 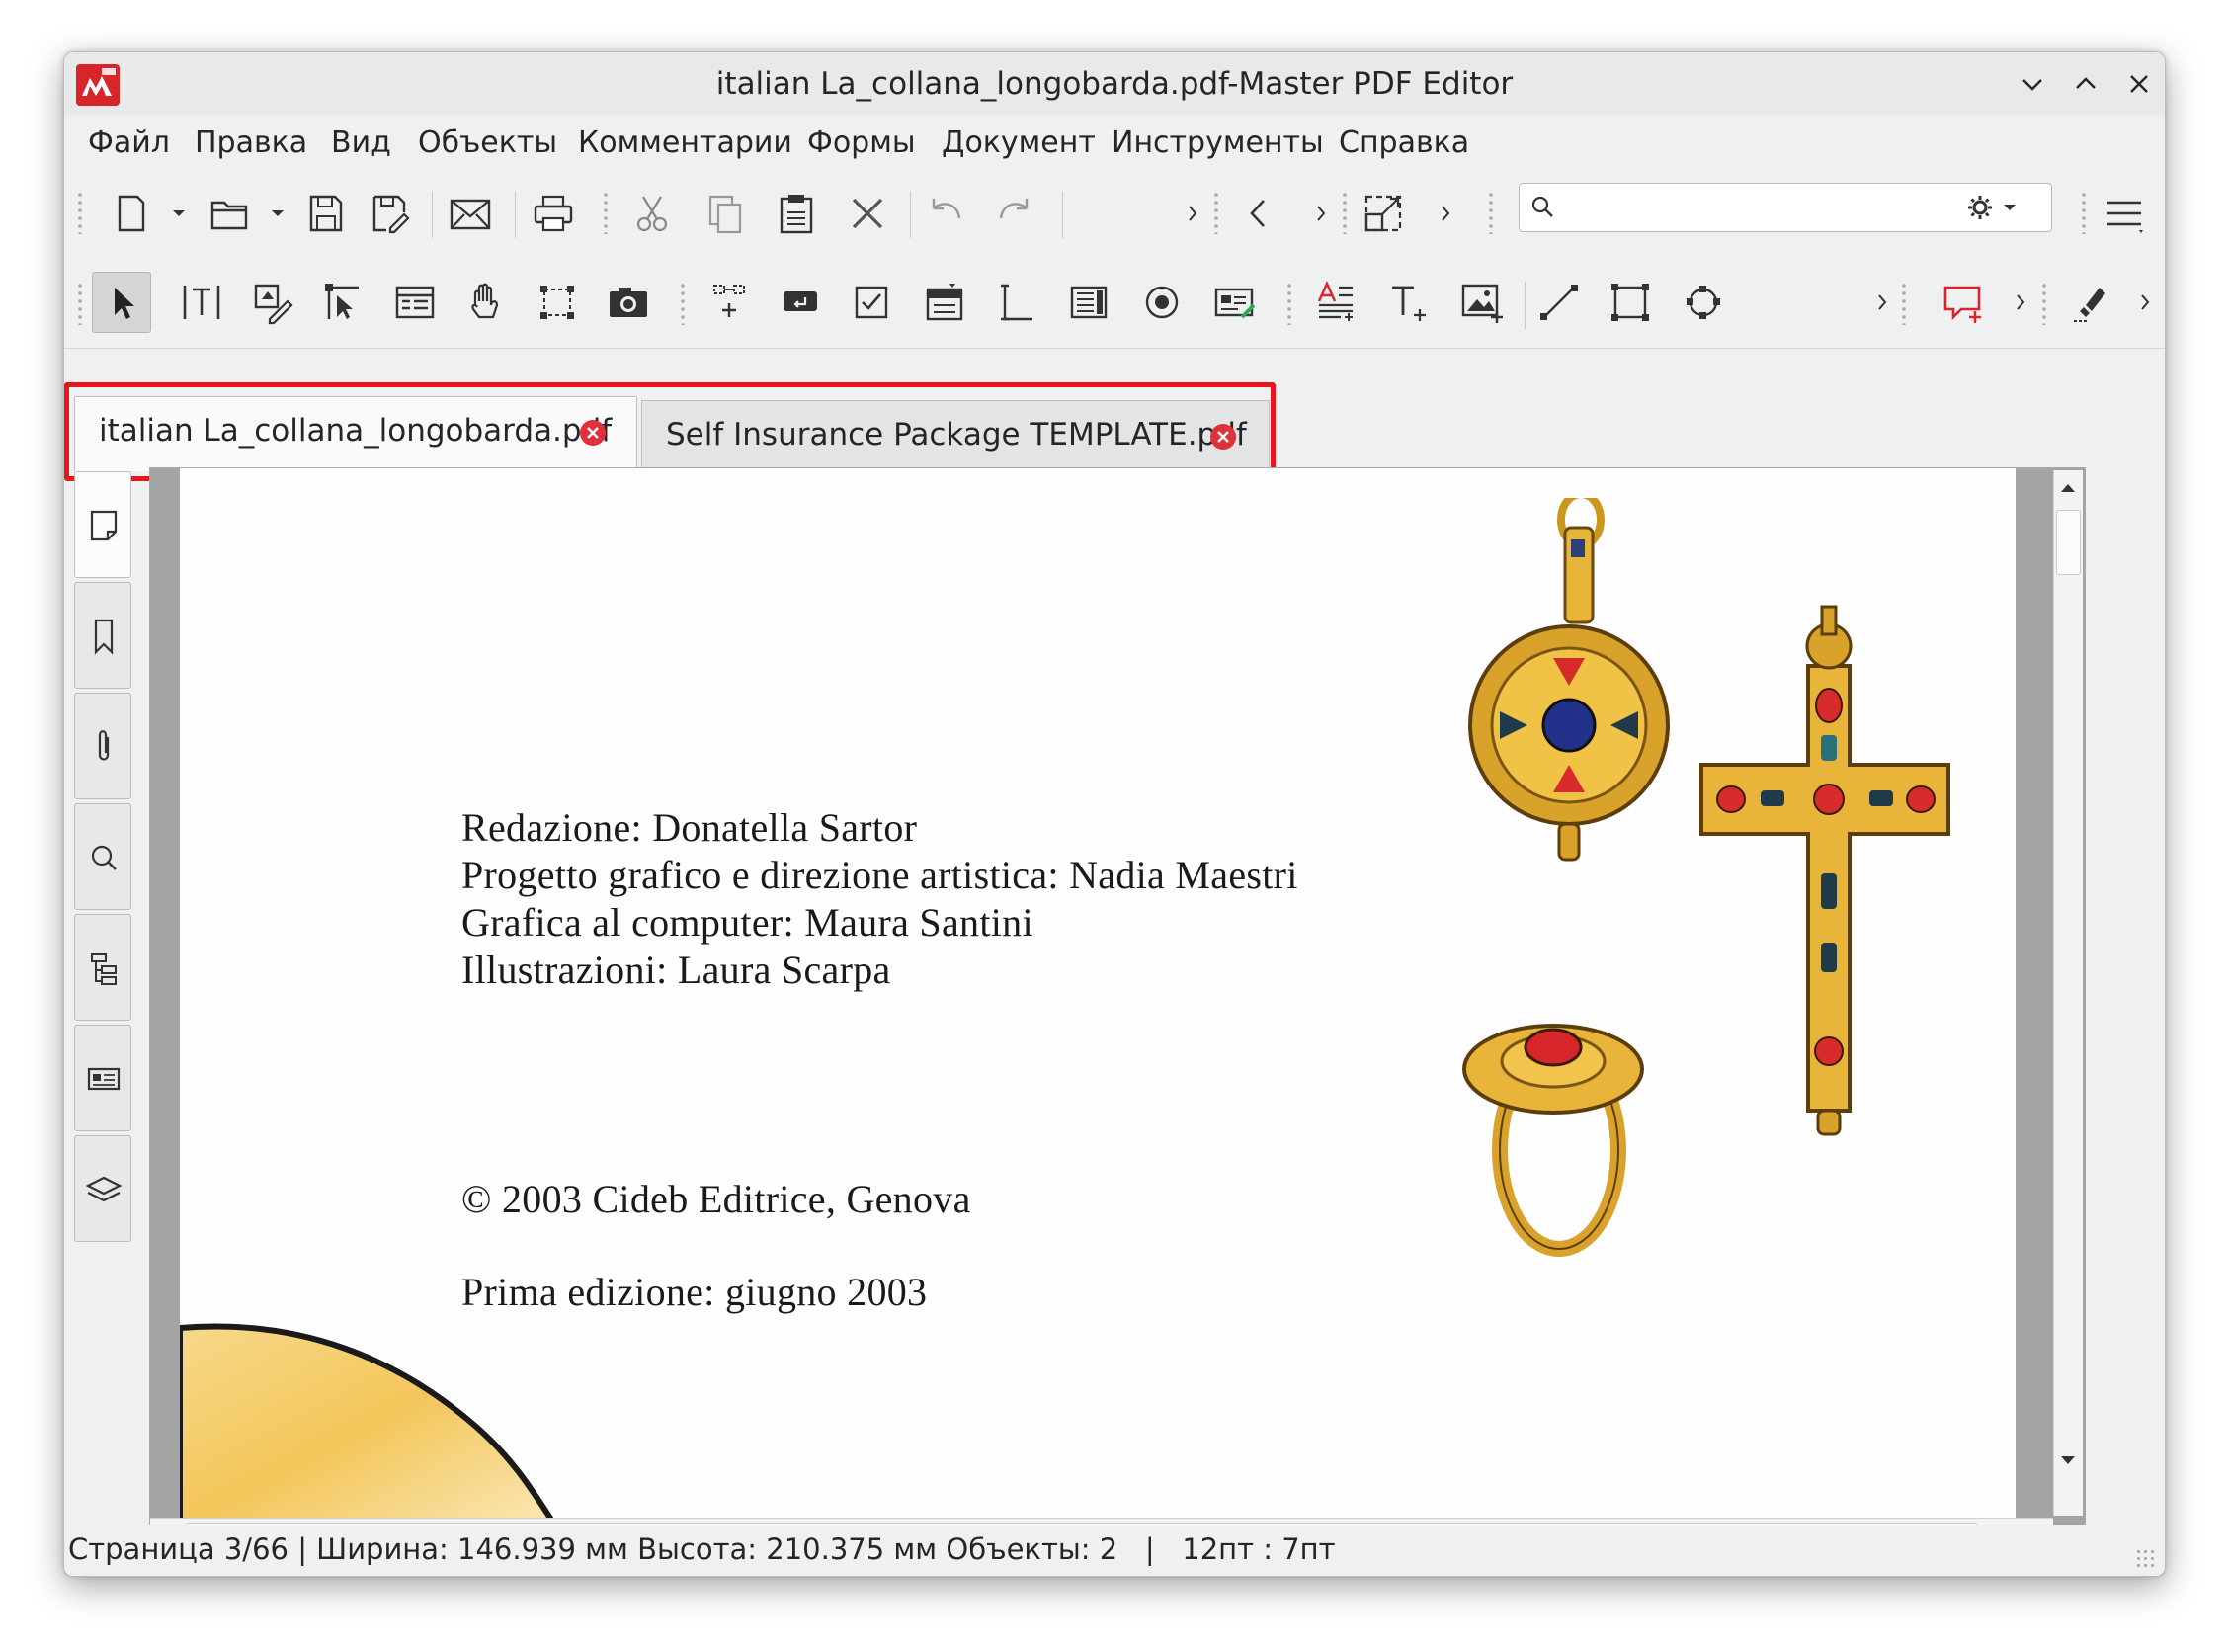 What do you see at coordinates (2068, 542) in the screenshot?
I see `vertical-scroll-thumb` at bounding box center [2068, 542].